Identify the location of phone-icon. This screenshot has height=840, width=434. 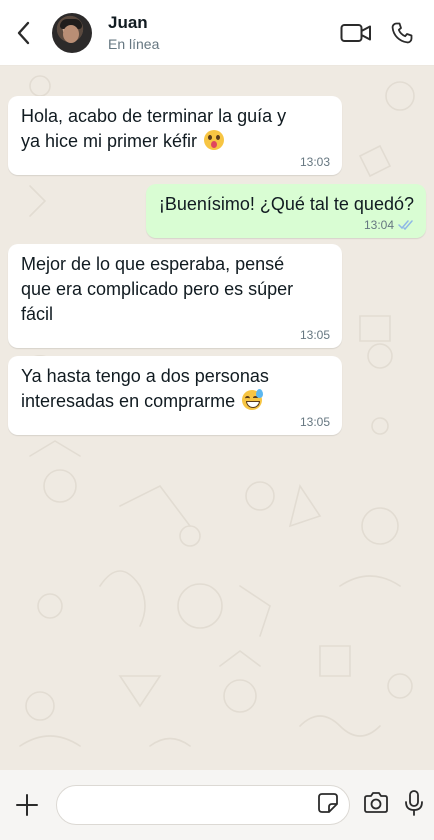
(402, 32).